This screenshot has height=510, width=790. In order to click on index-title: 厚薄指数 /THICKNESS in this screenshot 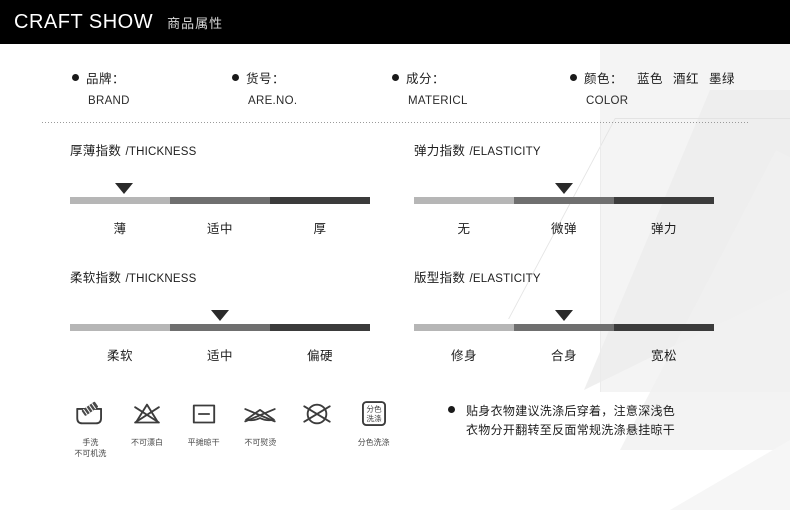, I will do `click(230, 149)`.